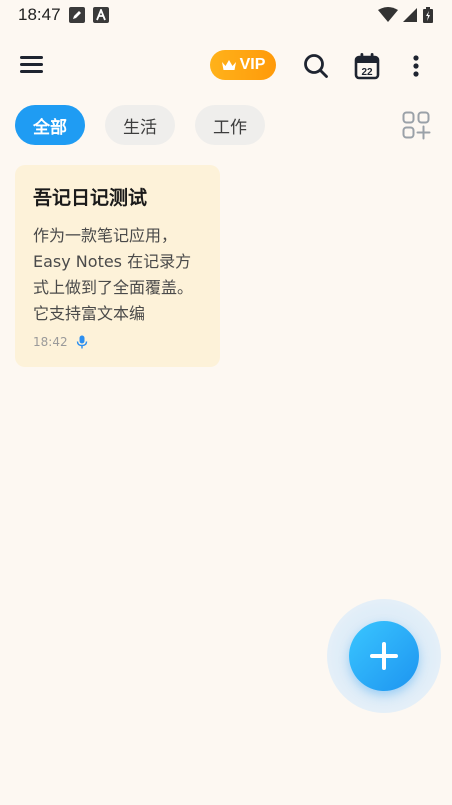  What do you see at coordinates (410, 15) in the screenshot?
I see `signal-icon` at bounding box center [410, 15].